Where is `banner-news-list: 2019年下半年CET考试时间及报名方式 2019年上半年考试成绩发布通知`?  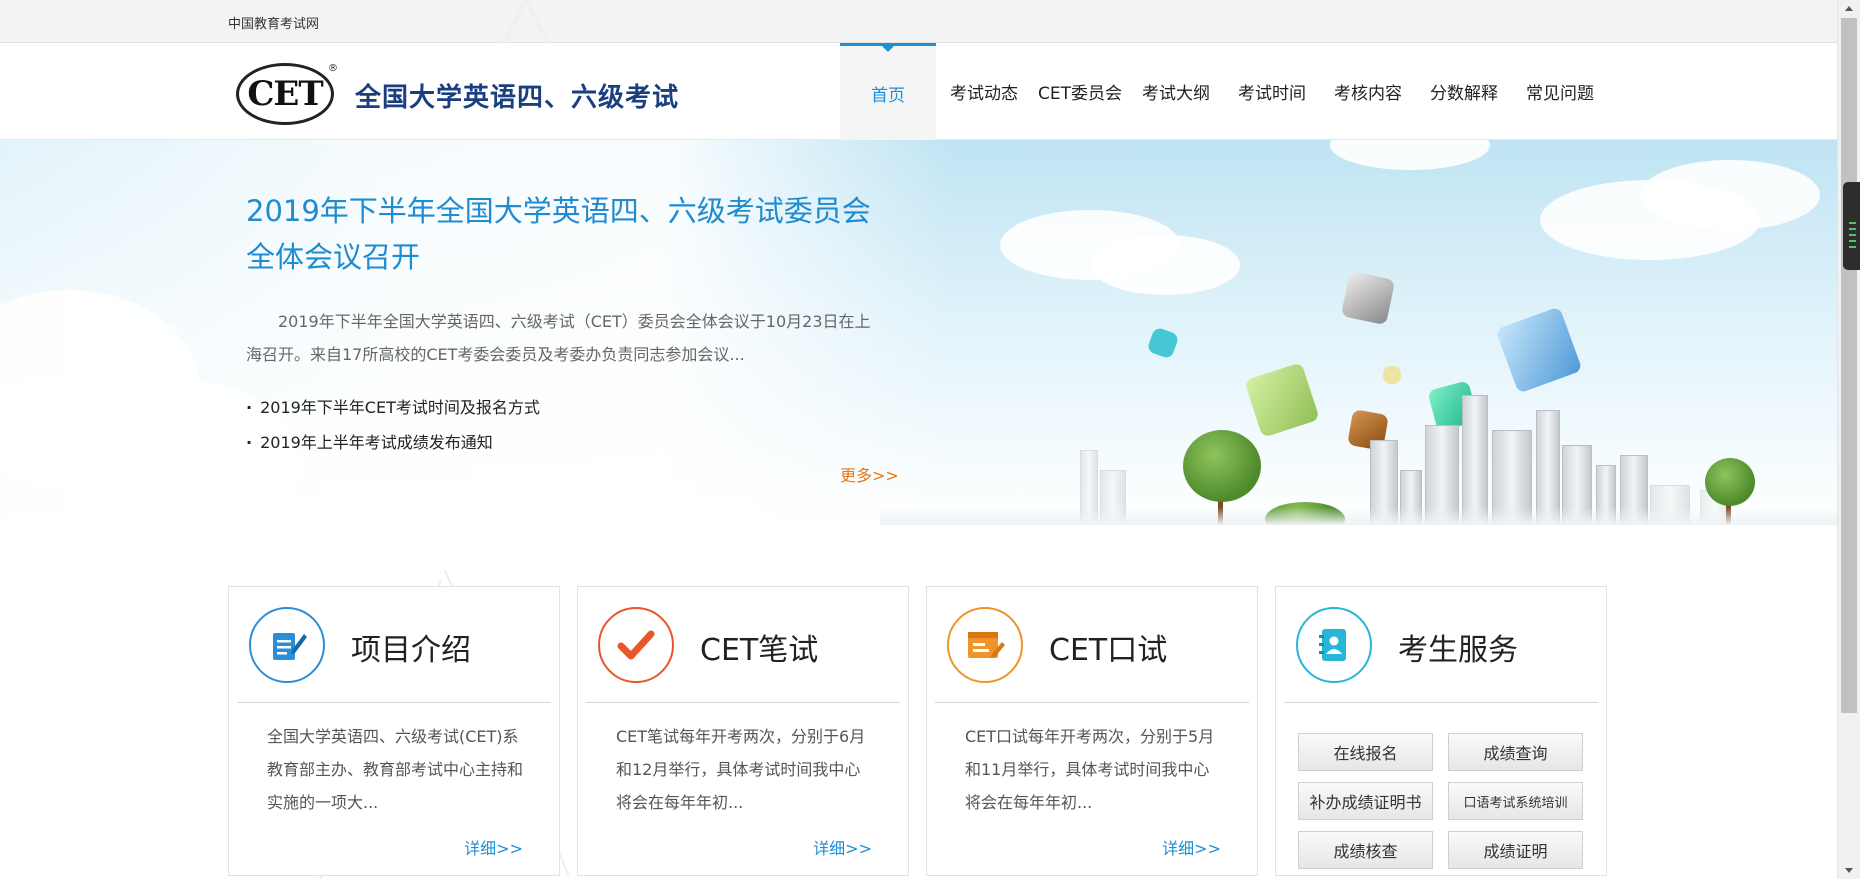
banner-news-list: 2019年下半年CET考试时间及报名方式 2019年上半年考试成绩发布通知 is located at coordinates (393, 425).